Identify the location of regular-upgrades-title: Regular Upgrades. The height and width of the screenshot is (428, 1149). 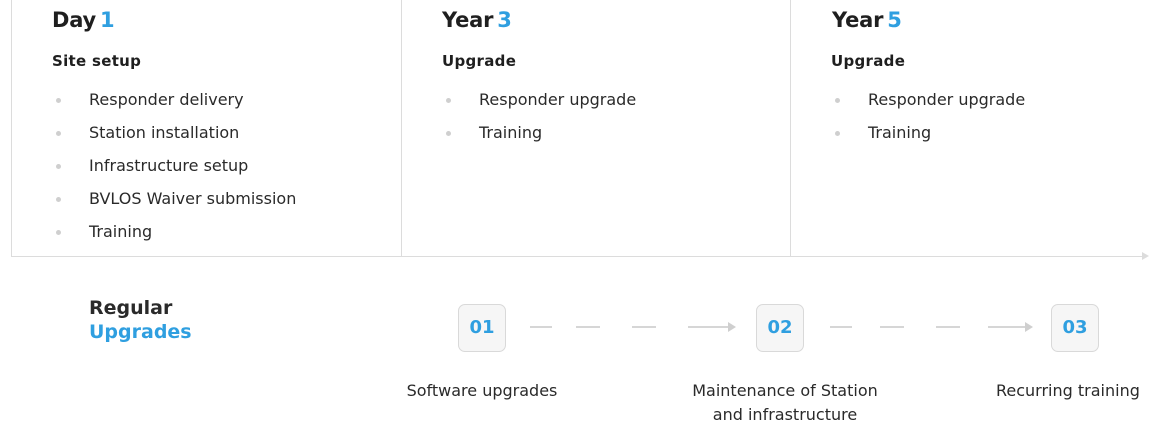
(140, 320).